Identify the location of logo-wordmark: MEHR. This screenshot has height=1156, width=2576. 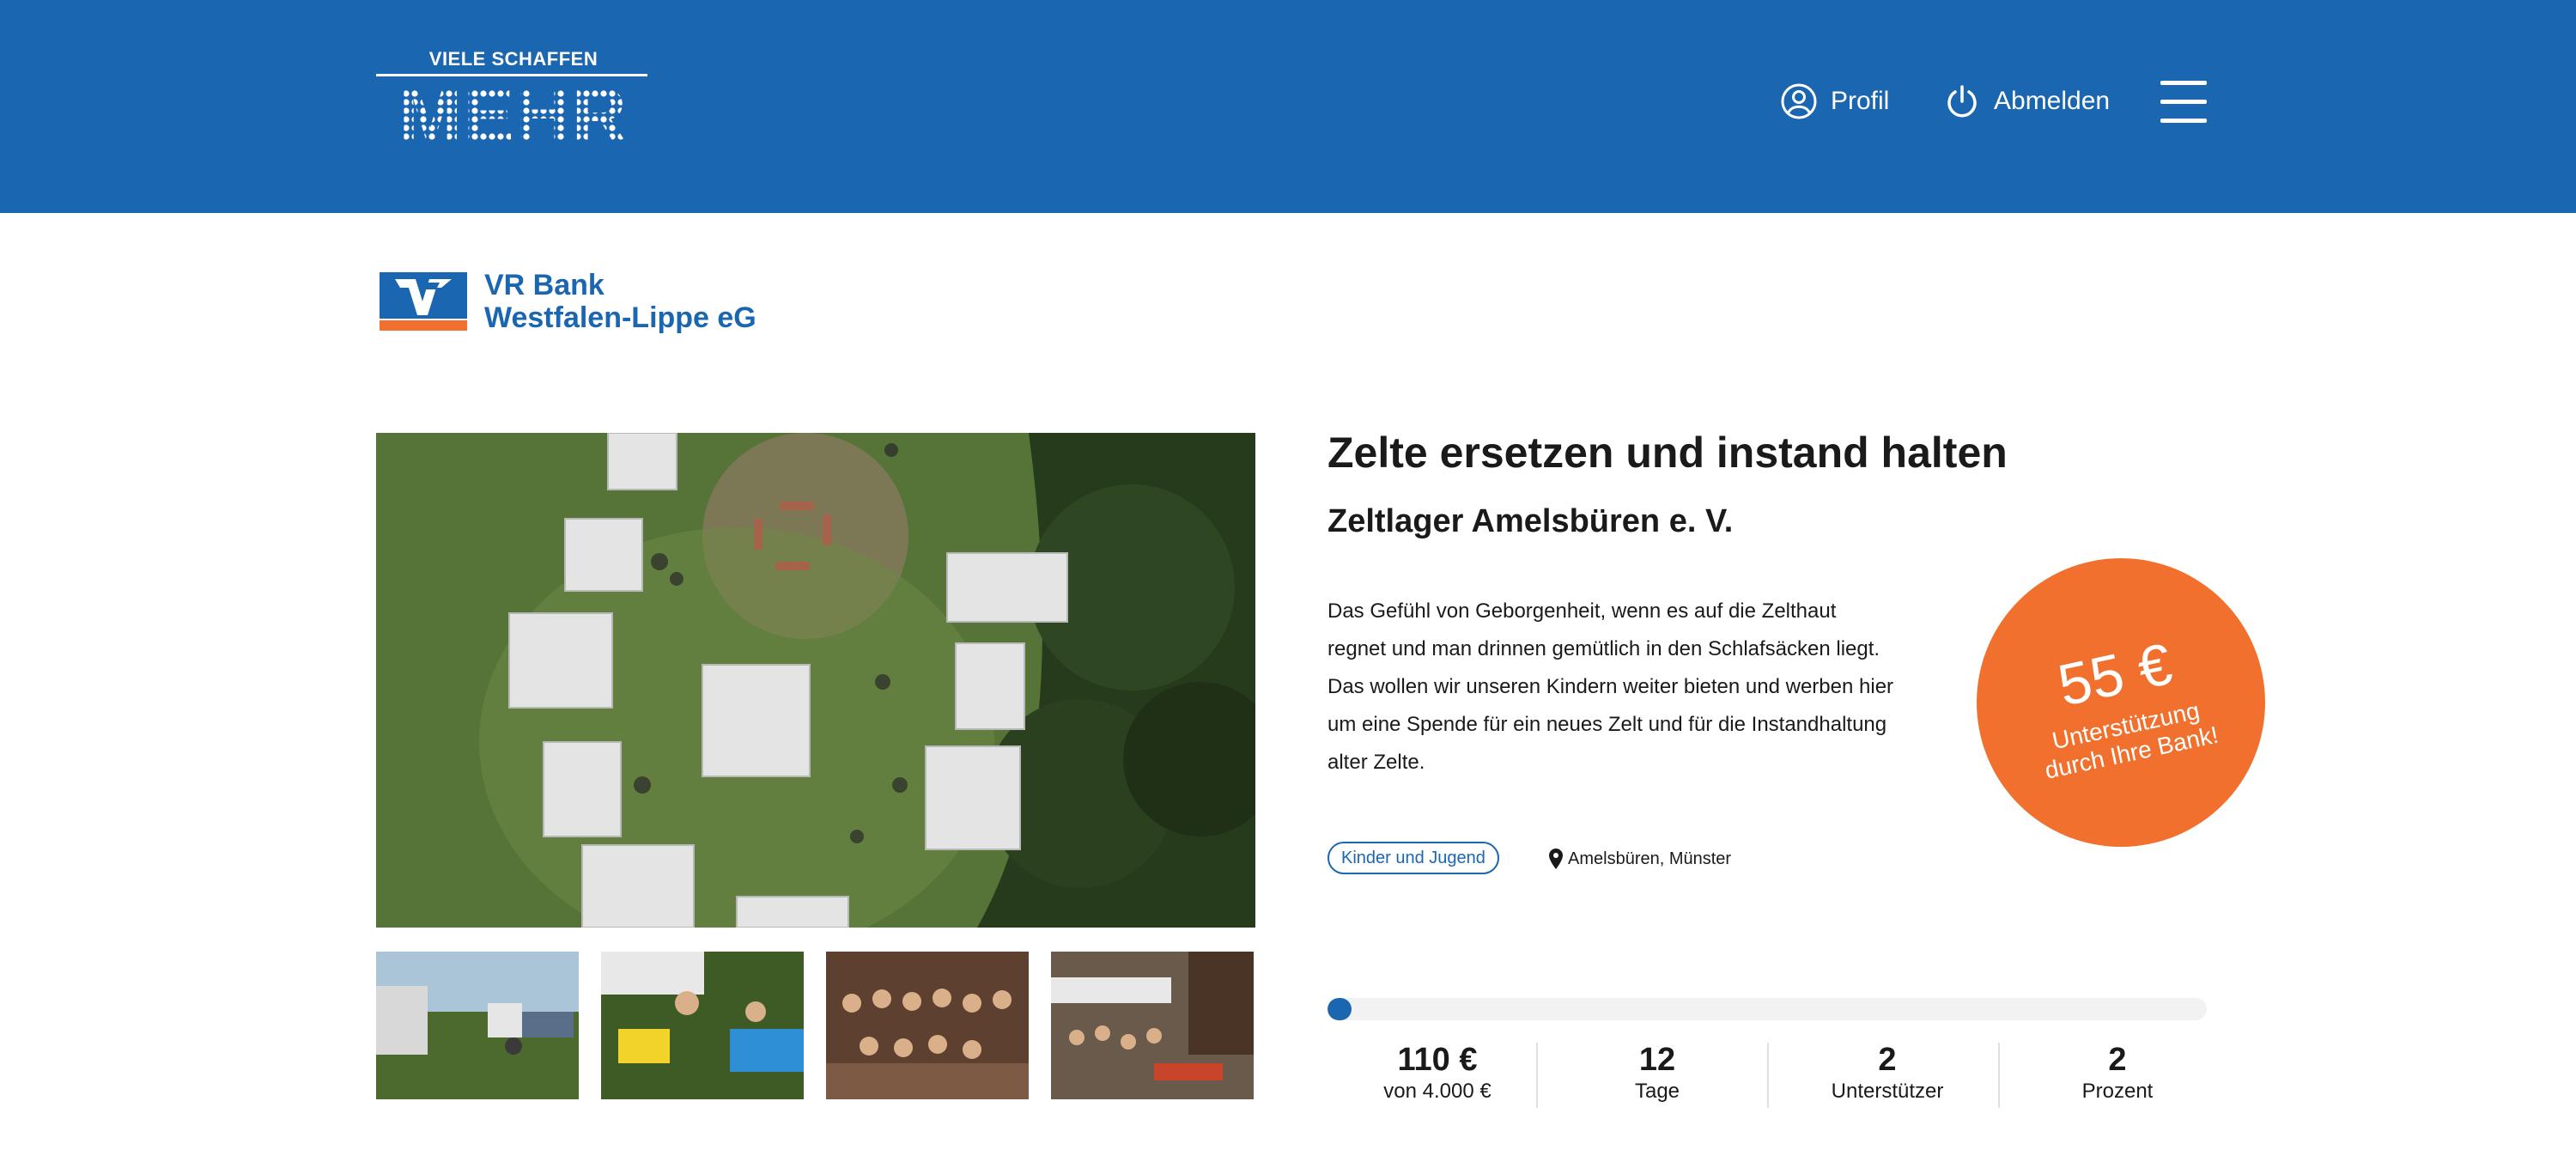
(513, 113).